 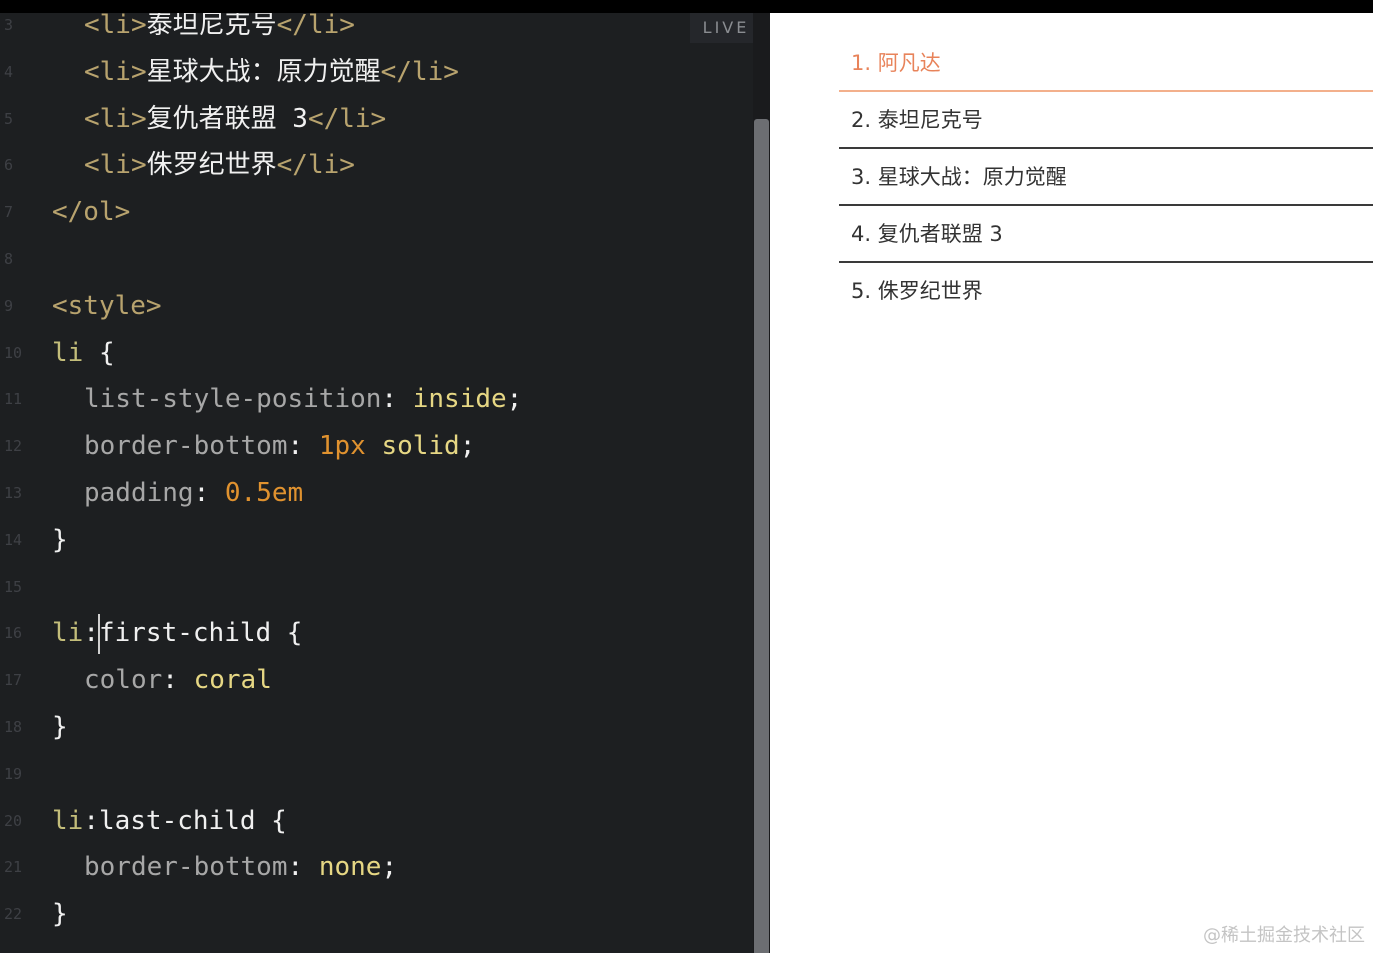 What do you see at coordinates (9, 118) in the screenshot?
I see `line-number: 5` at bounding box center [9, 118].